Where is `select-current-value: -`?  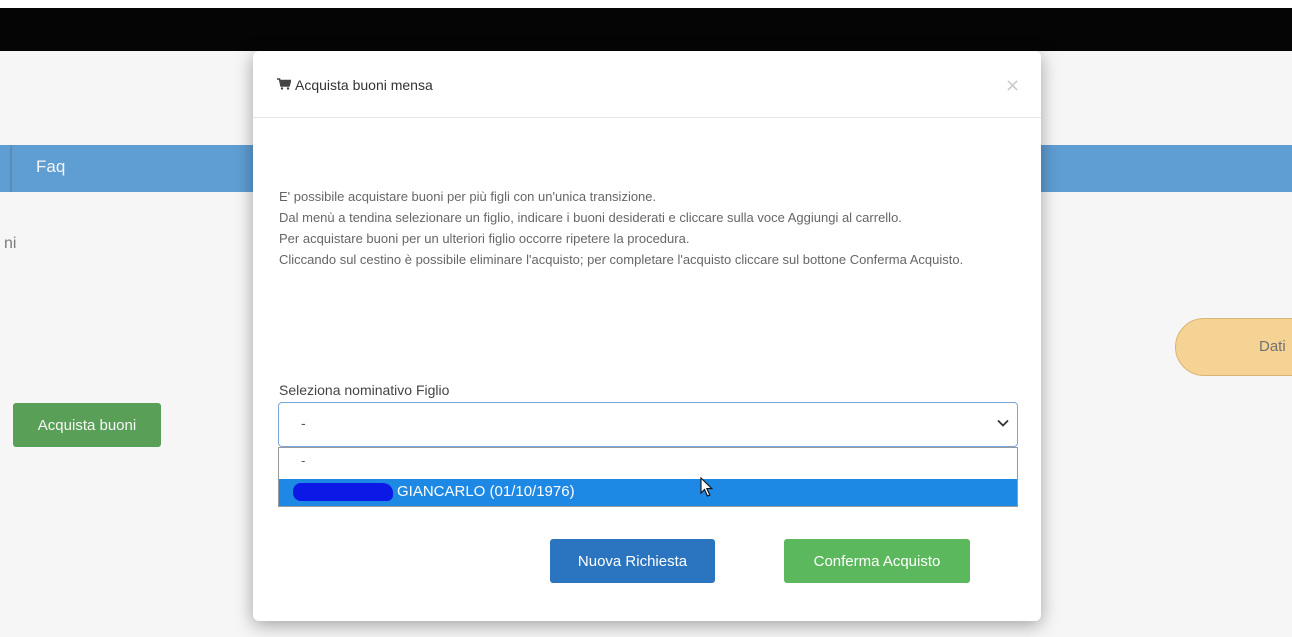 select-current-value: - is located at coordinates (303, 423).